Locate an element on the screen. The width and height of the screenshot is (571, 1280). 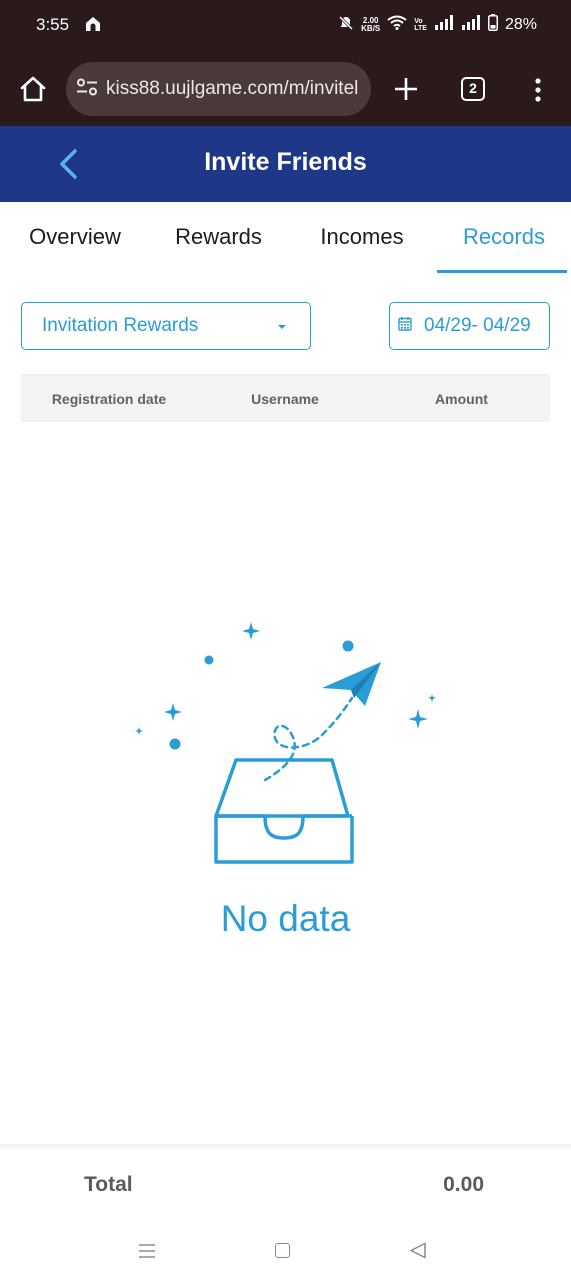
battery-percent: 28% is located at coordinates (520, 24).